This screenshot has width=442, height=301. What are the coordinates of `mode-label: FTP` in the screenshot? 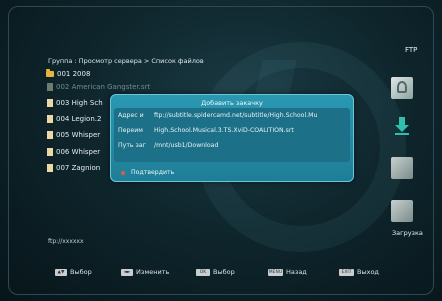 It's located at (411, 50).